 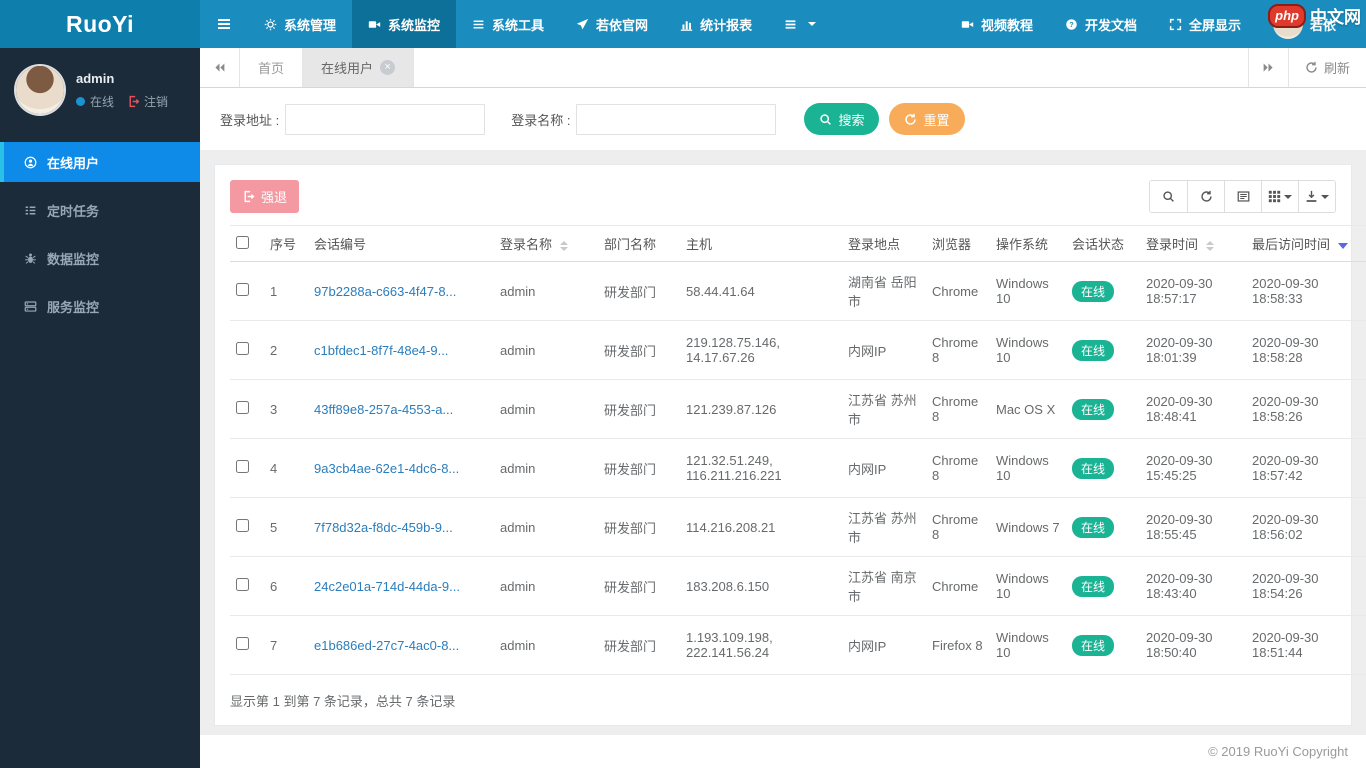 I want to click on os: Windows 10, so click(x=1028, y=586).